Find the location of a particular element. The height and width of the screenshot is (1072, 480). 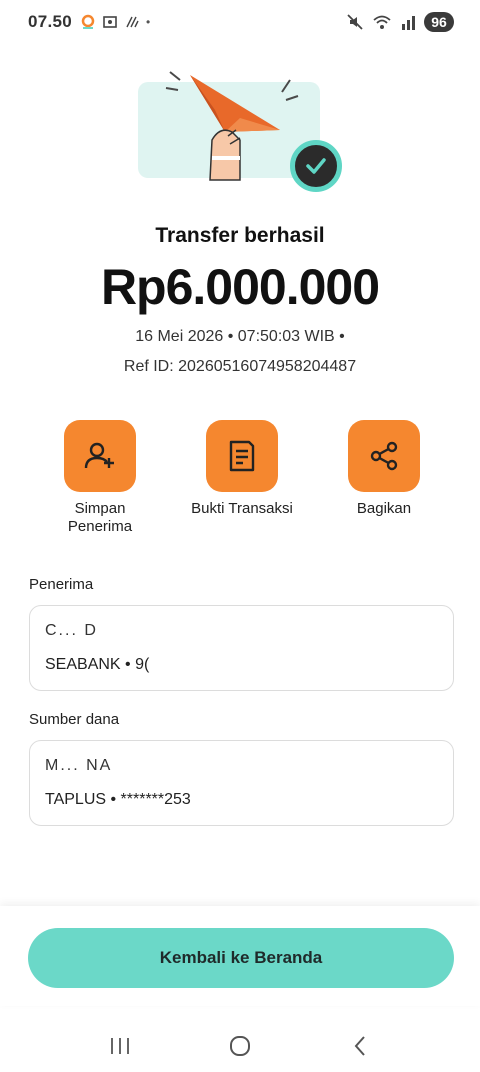

receipt-icon is located at coordinates (242, 456).